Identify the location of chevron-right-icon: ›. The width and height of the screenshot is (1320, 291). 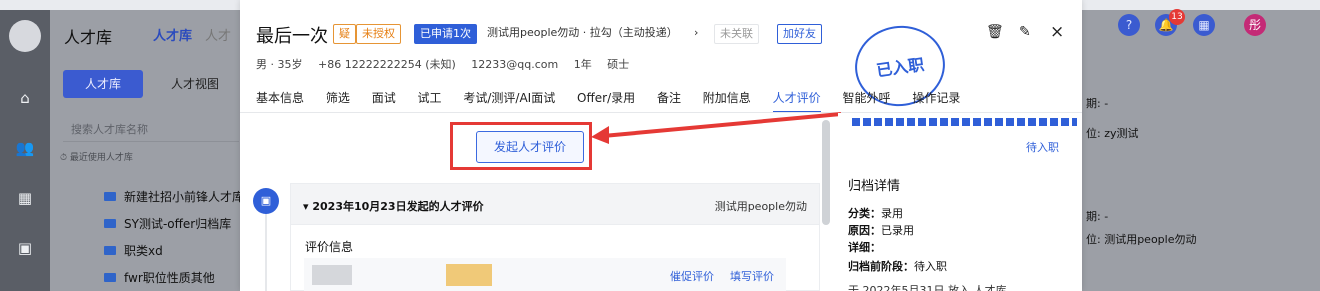
(696, 34).